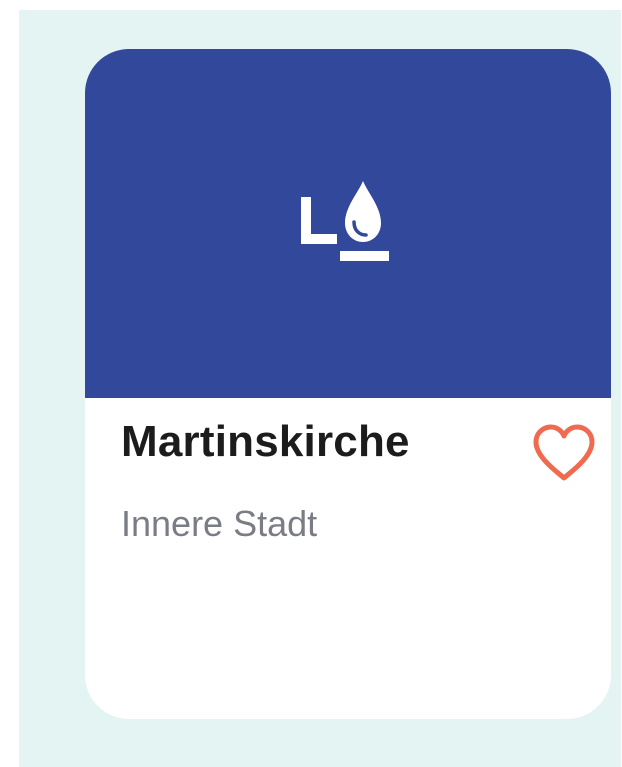 The height and width of the screenshot is (767, 622). What do you see at coordinates (219, 523) in the screenshot?
I see `card-subtitle: Innere Stadt` at bounding box center [219, 523].